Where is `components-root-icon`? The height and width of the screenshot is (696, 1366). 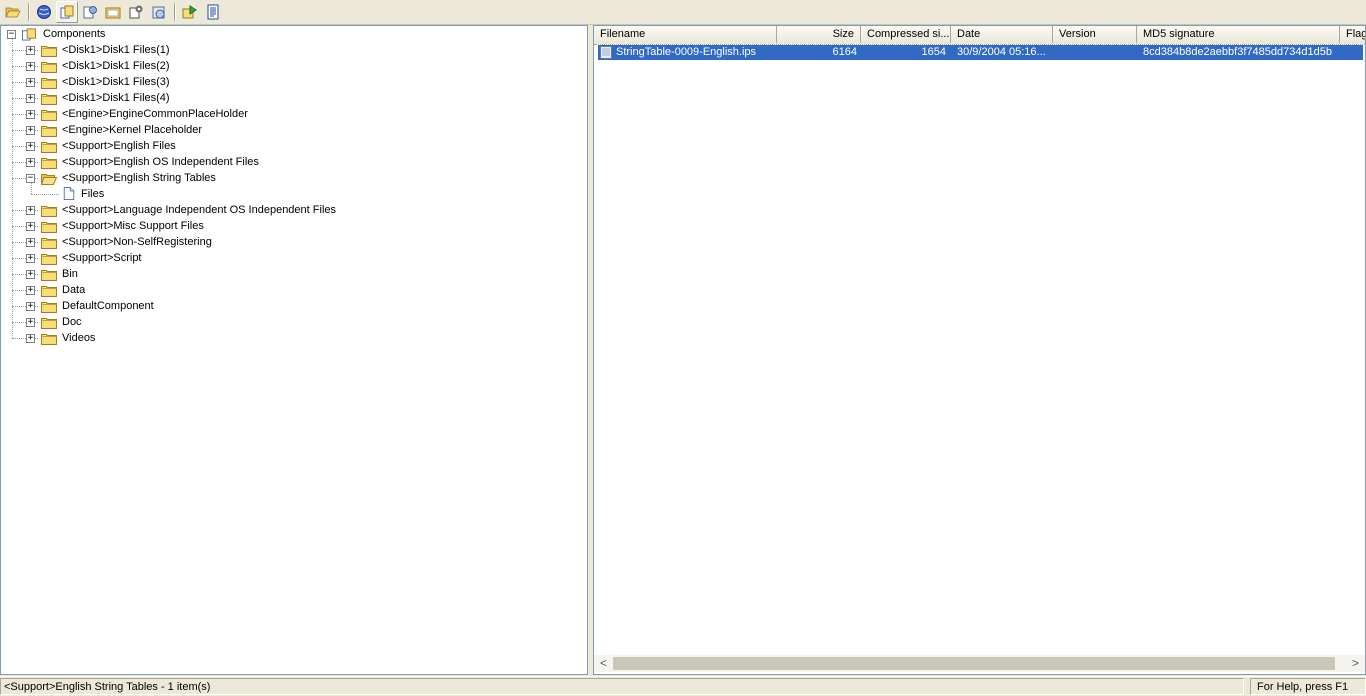 components-root-icon is located at coordinates (29, 34).